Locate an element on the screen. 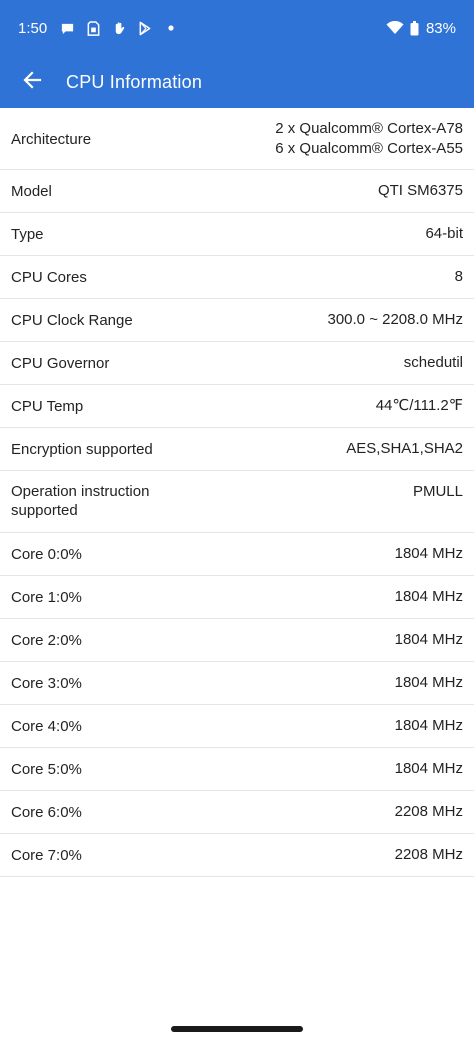 The height and width of the screenshot is (1053, 474). row-label: Core 0:0% is located at coordinates (46, 554).